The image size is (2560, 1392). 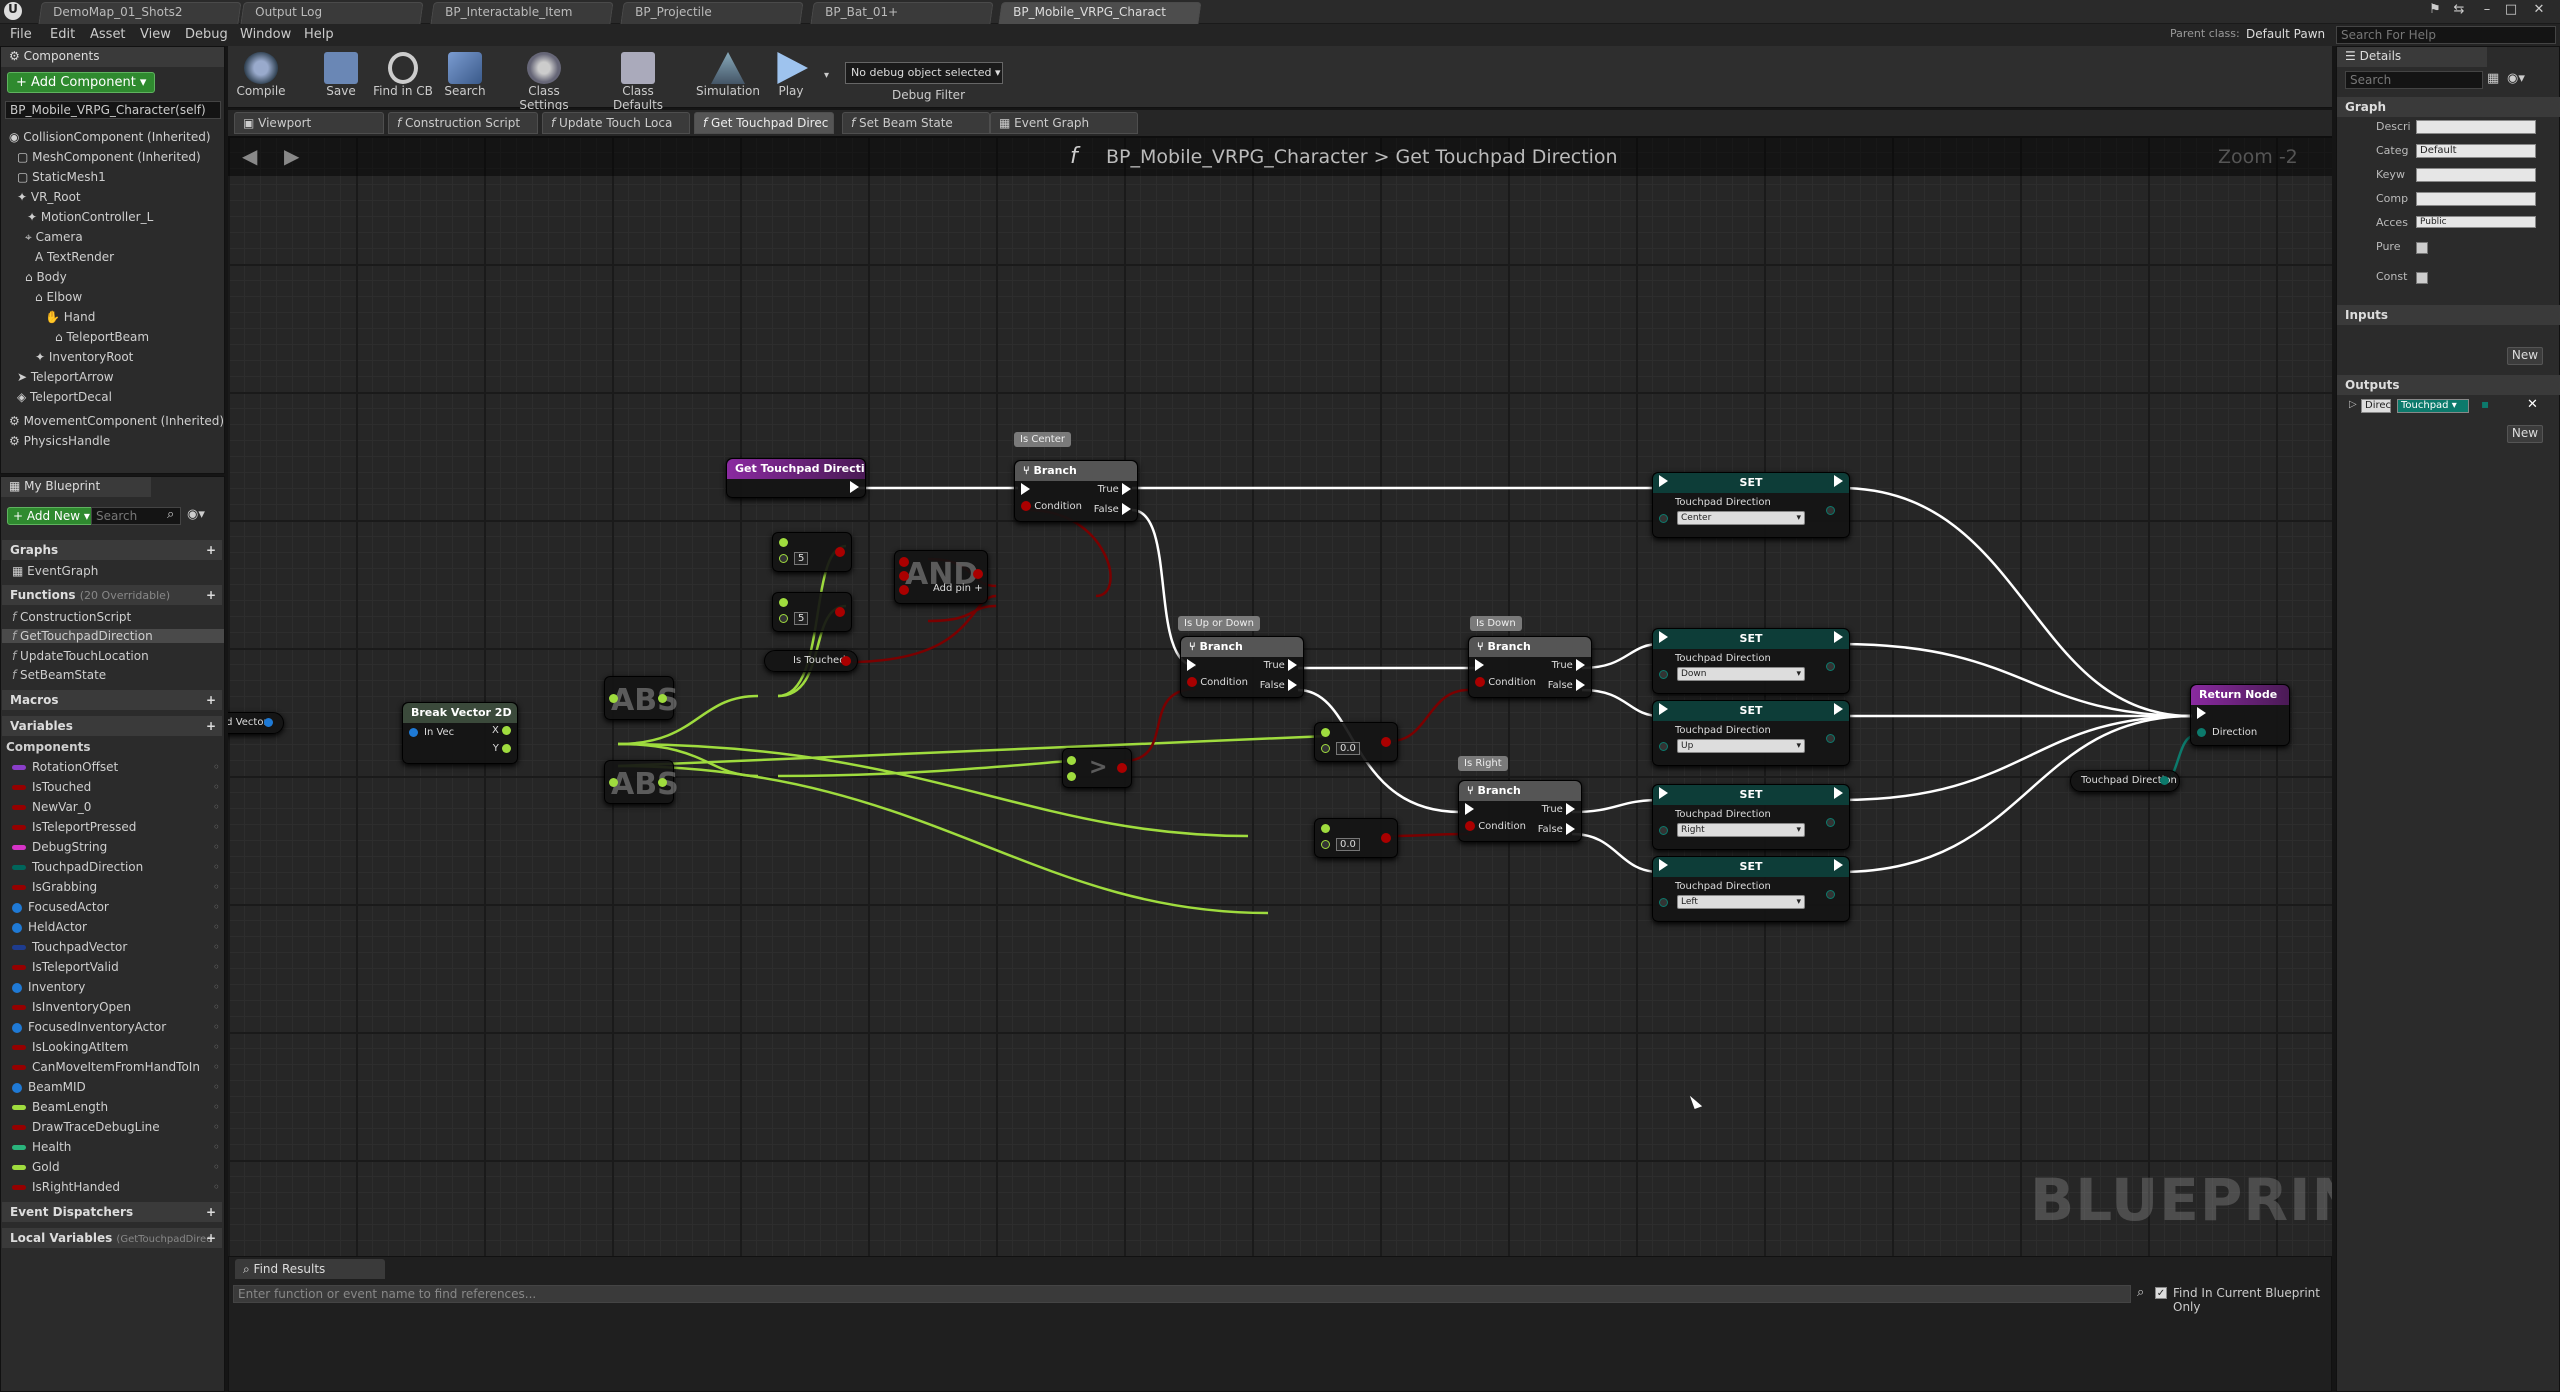 What do you see at coordinates (116, 1167) in the screenshot?
I see `variable-item: Gold ◦` at bounding box center [116, 1167].